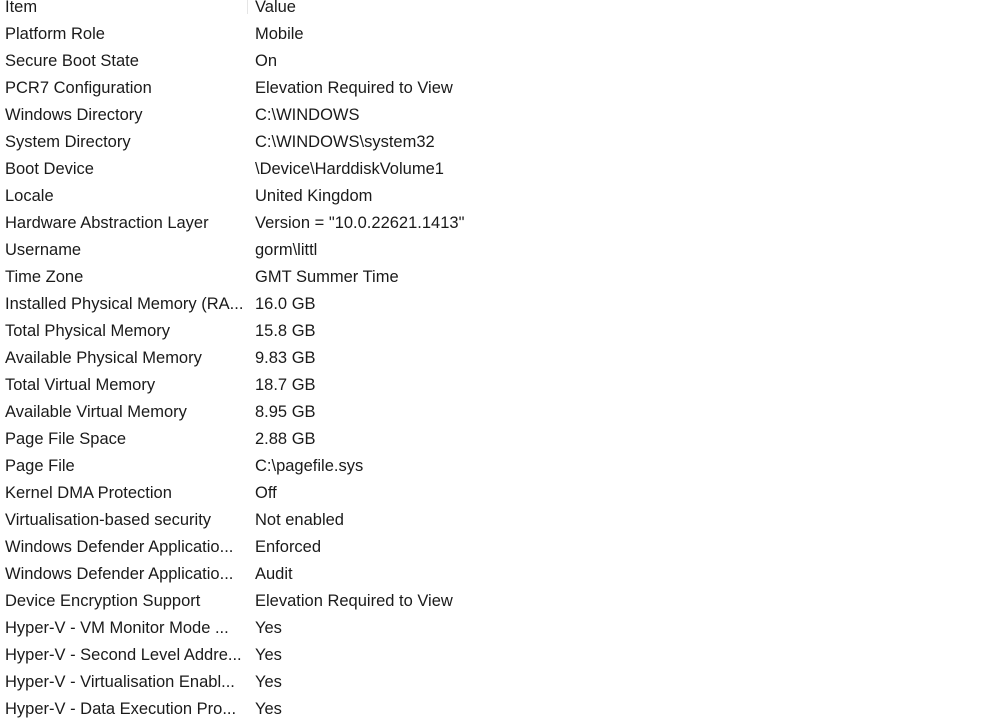 Image resolution: width=991 pixels, height=721 pixels. I want to click on row-item-value: Mobile, so click(279, 34).